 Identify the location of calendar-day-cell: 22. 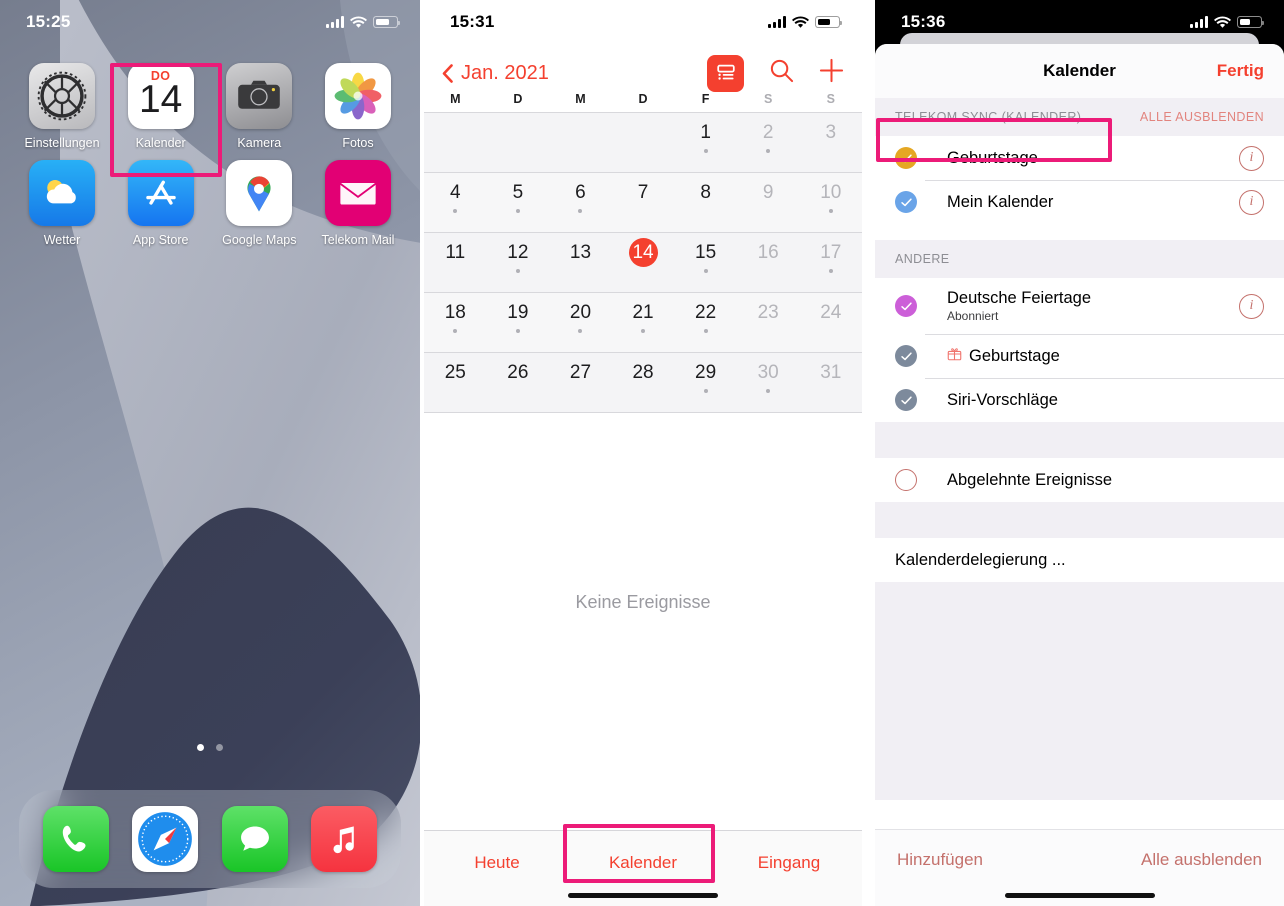
(705, 322).